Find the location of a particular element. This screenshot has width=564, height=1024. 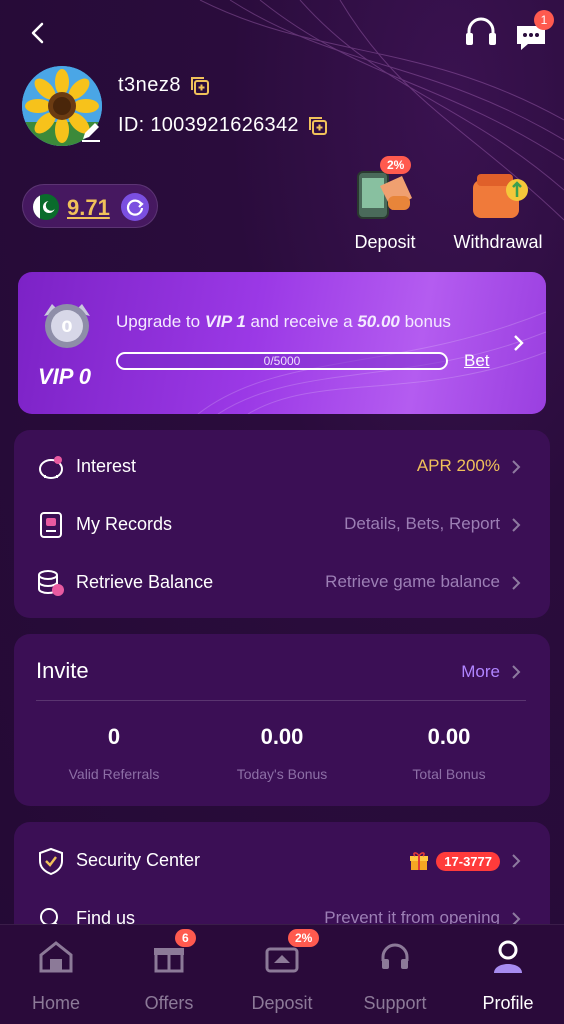

withdrawal-action: Withdrawal is located at coordinates (498, 206).